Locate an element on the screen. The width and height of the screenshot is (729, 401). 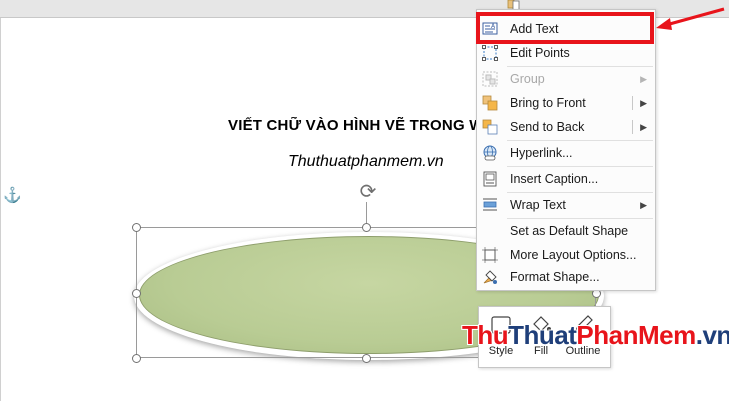
menu-item-send-to-back: Send to Back ▶ is located at coordinates (566, 127).